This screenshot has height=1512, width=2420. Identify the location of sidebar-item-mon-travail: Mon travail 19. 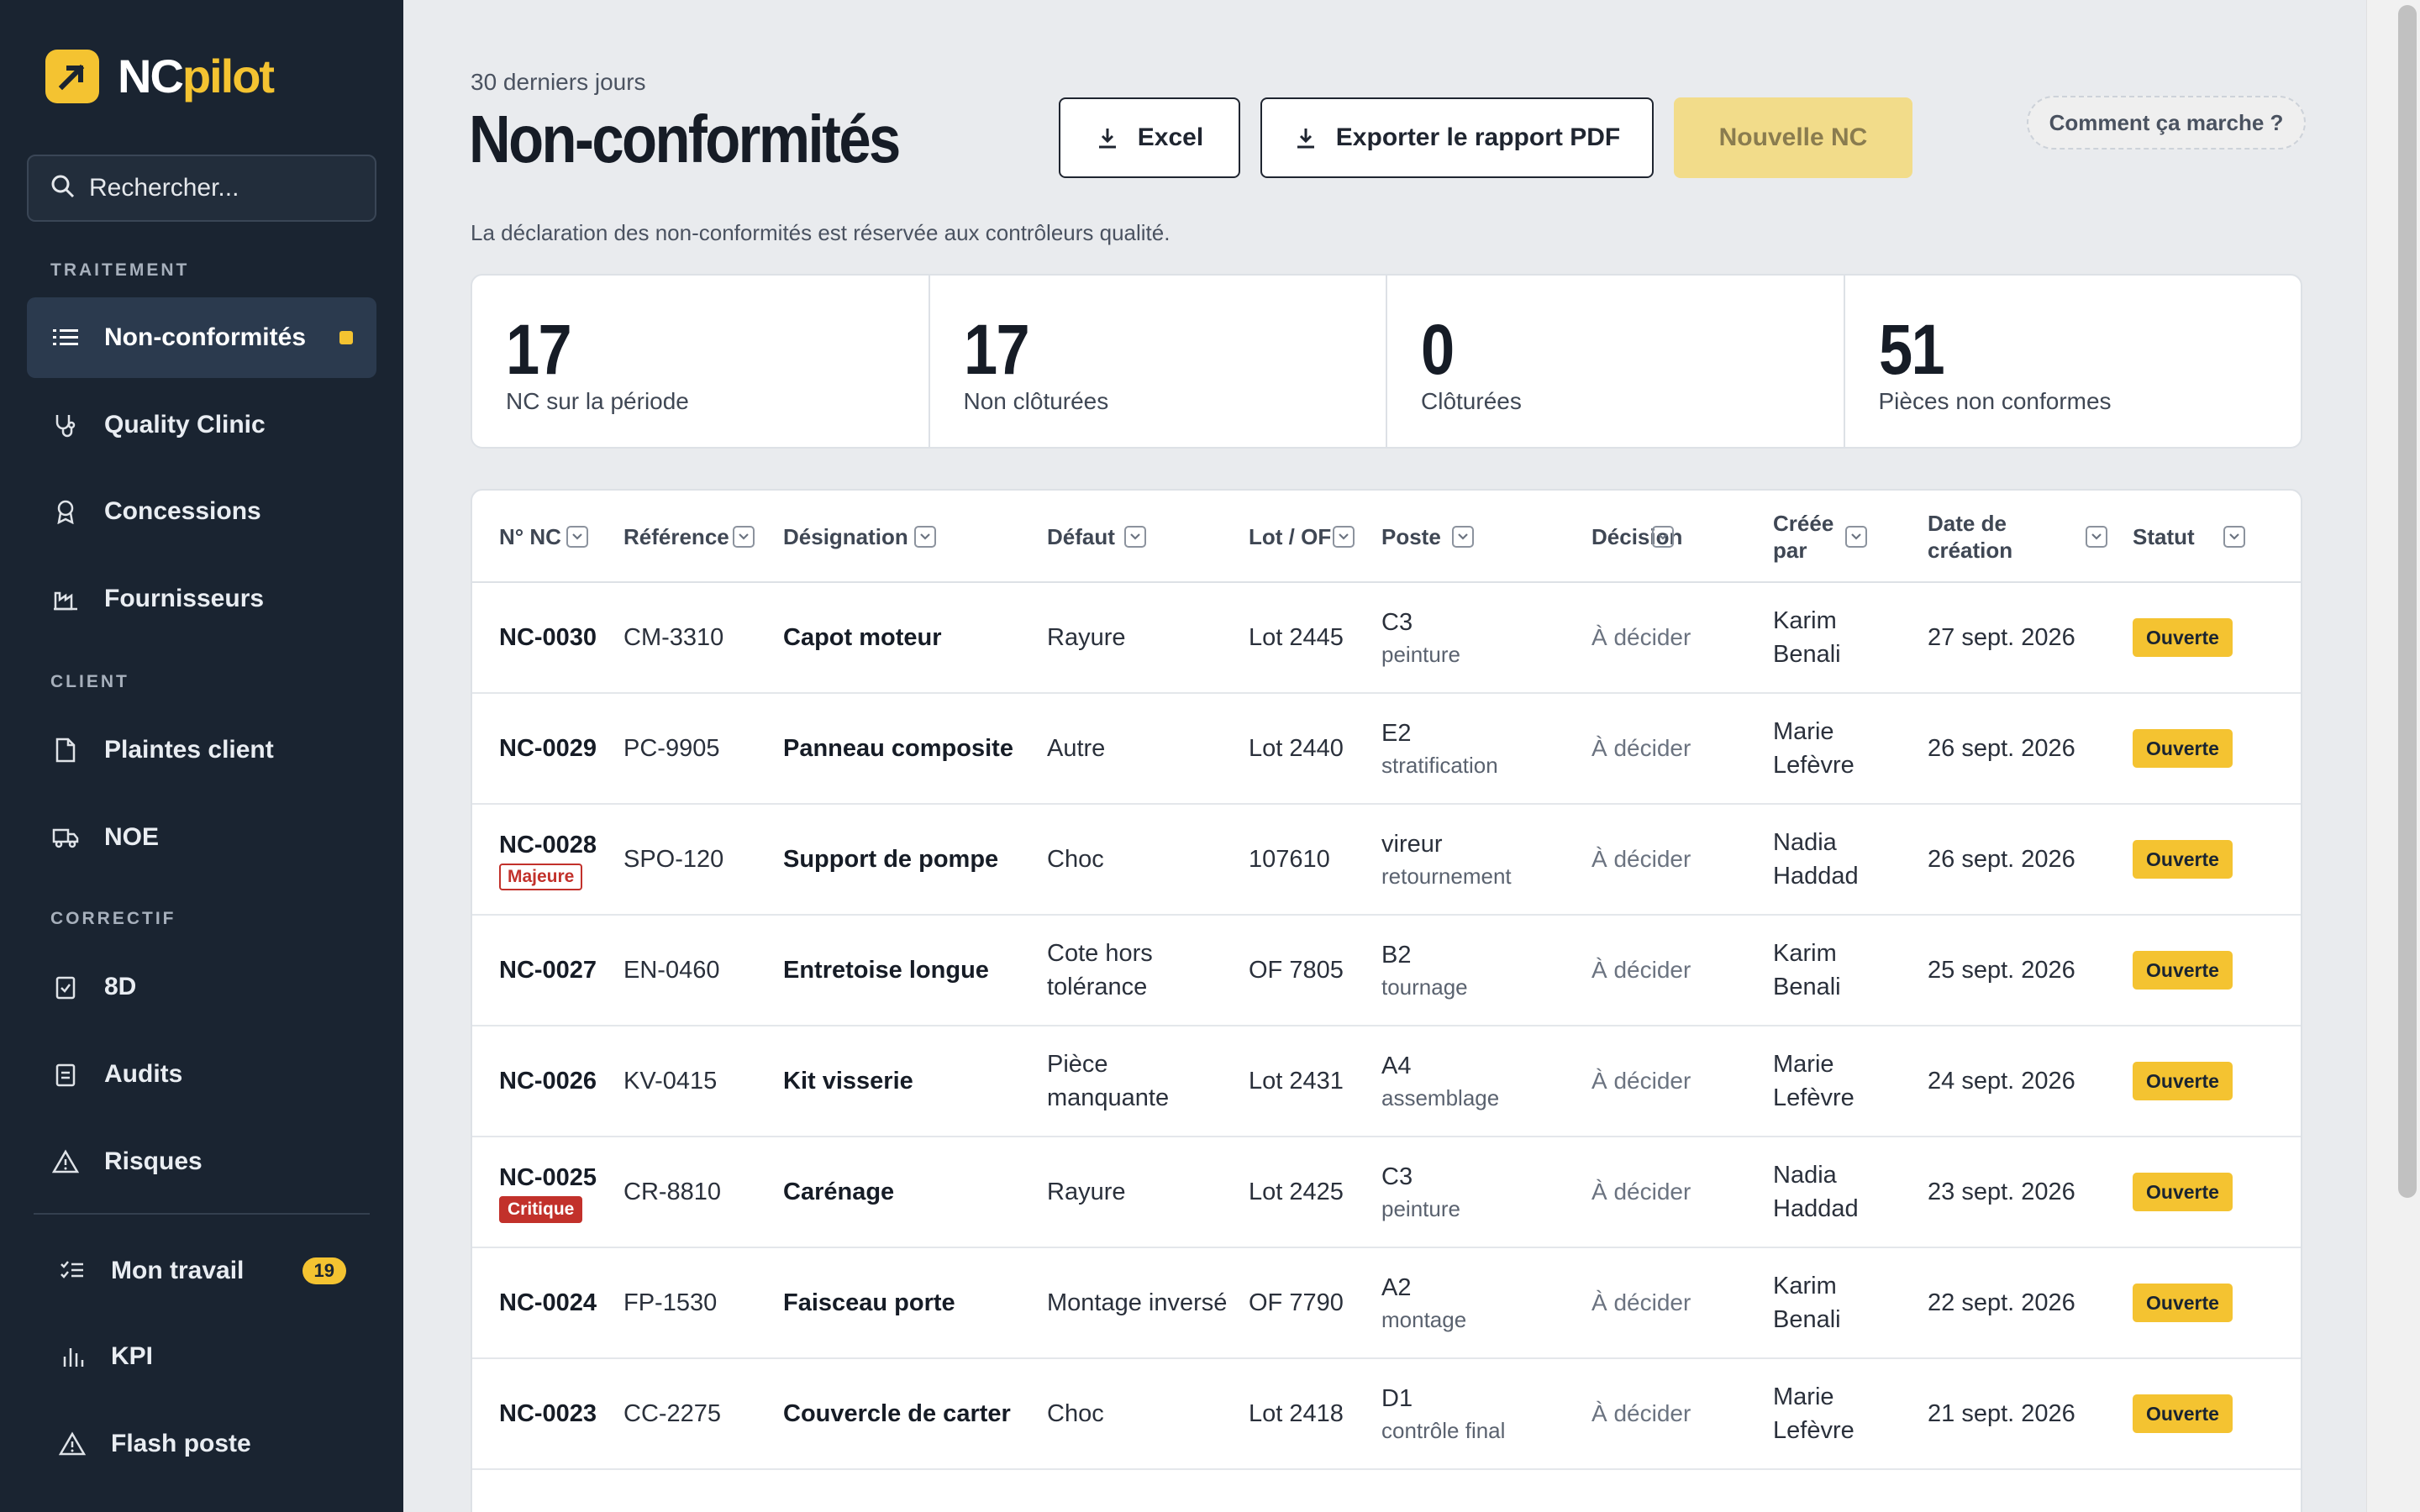
(202, 1271).